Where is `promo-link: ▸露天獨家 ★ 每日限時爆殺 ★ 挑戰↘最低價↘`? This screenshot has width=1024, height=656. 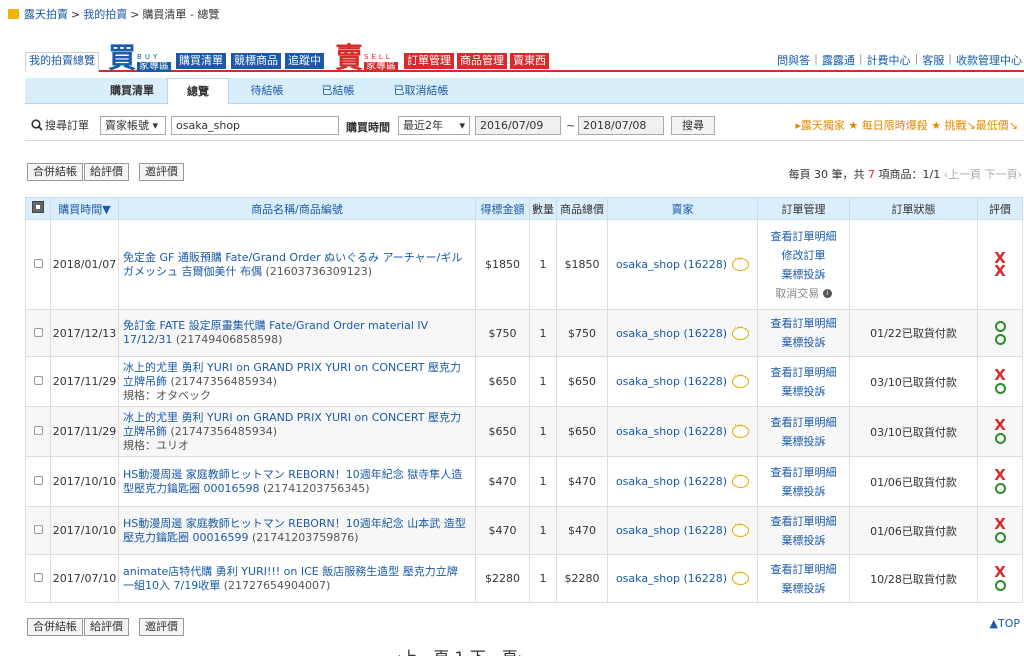
promo-link: ▸露天獨家 ★ 每日限時爆殺 ★ 挑戰↘最低價↘ is located at coordinates (906, 125).